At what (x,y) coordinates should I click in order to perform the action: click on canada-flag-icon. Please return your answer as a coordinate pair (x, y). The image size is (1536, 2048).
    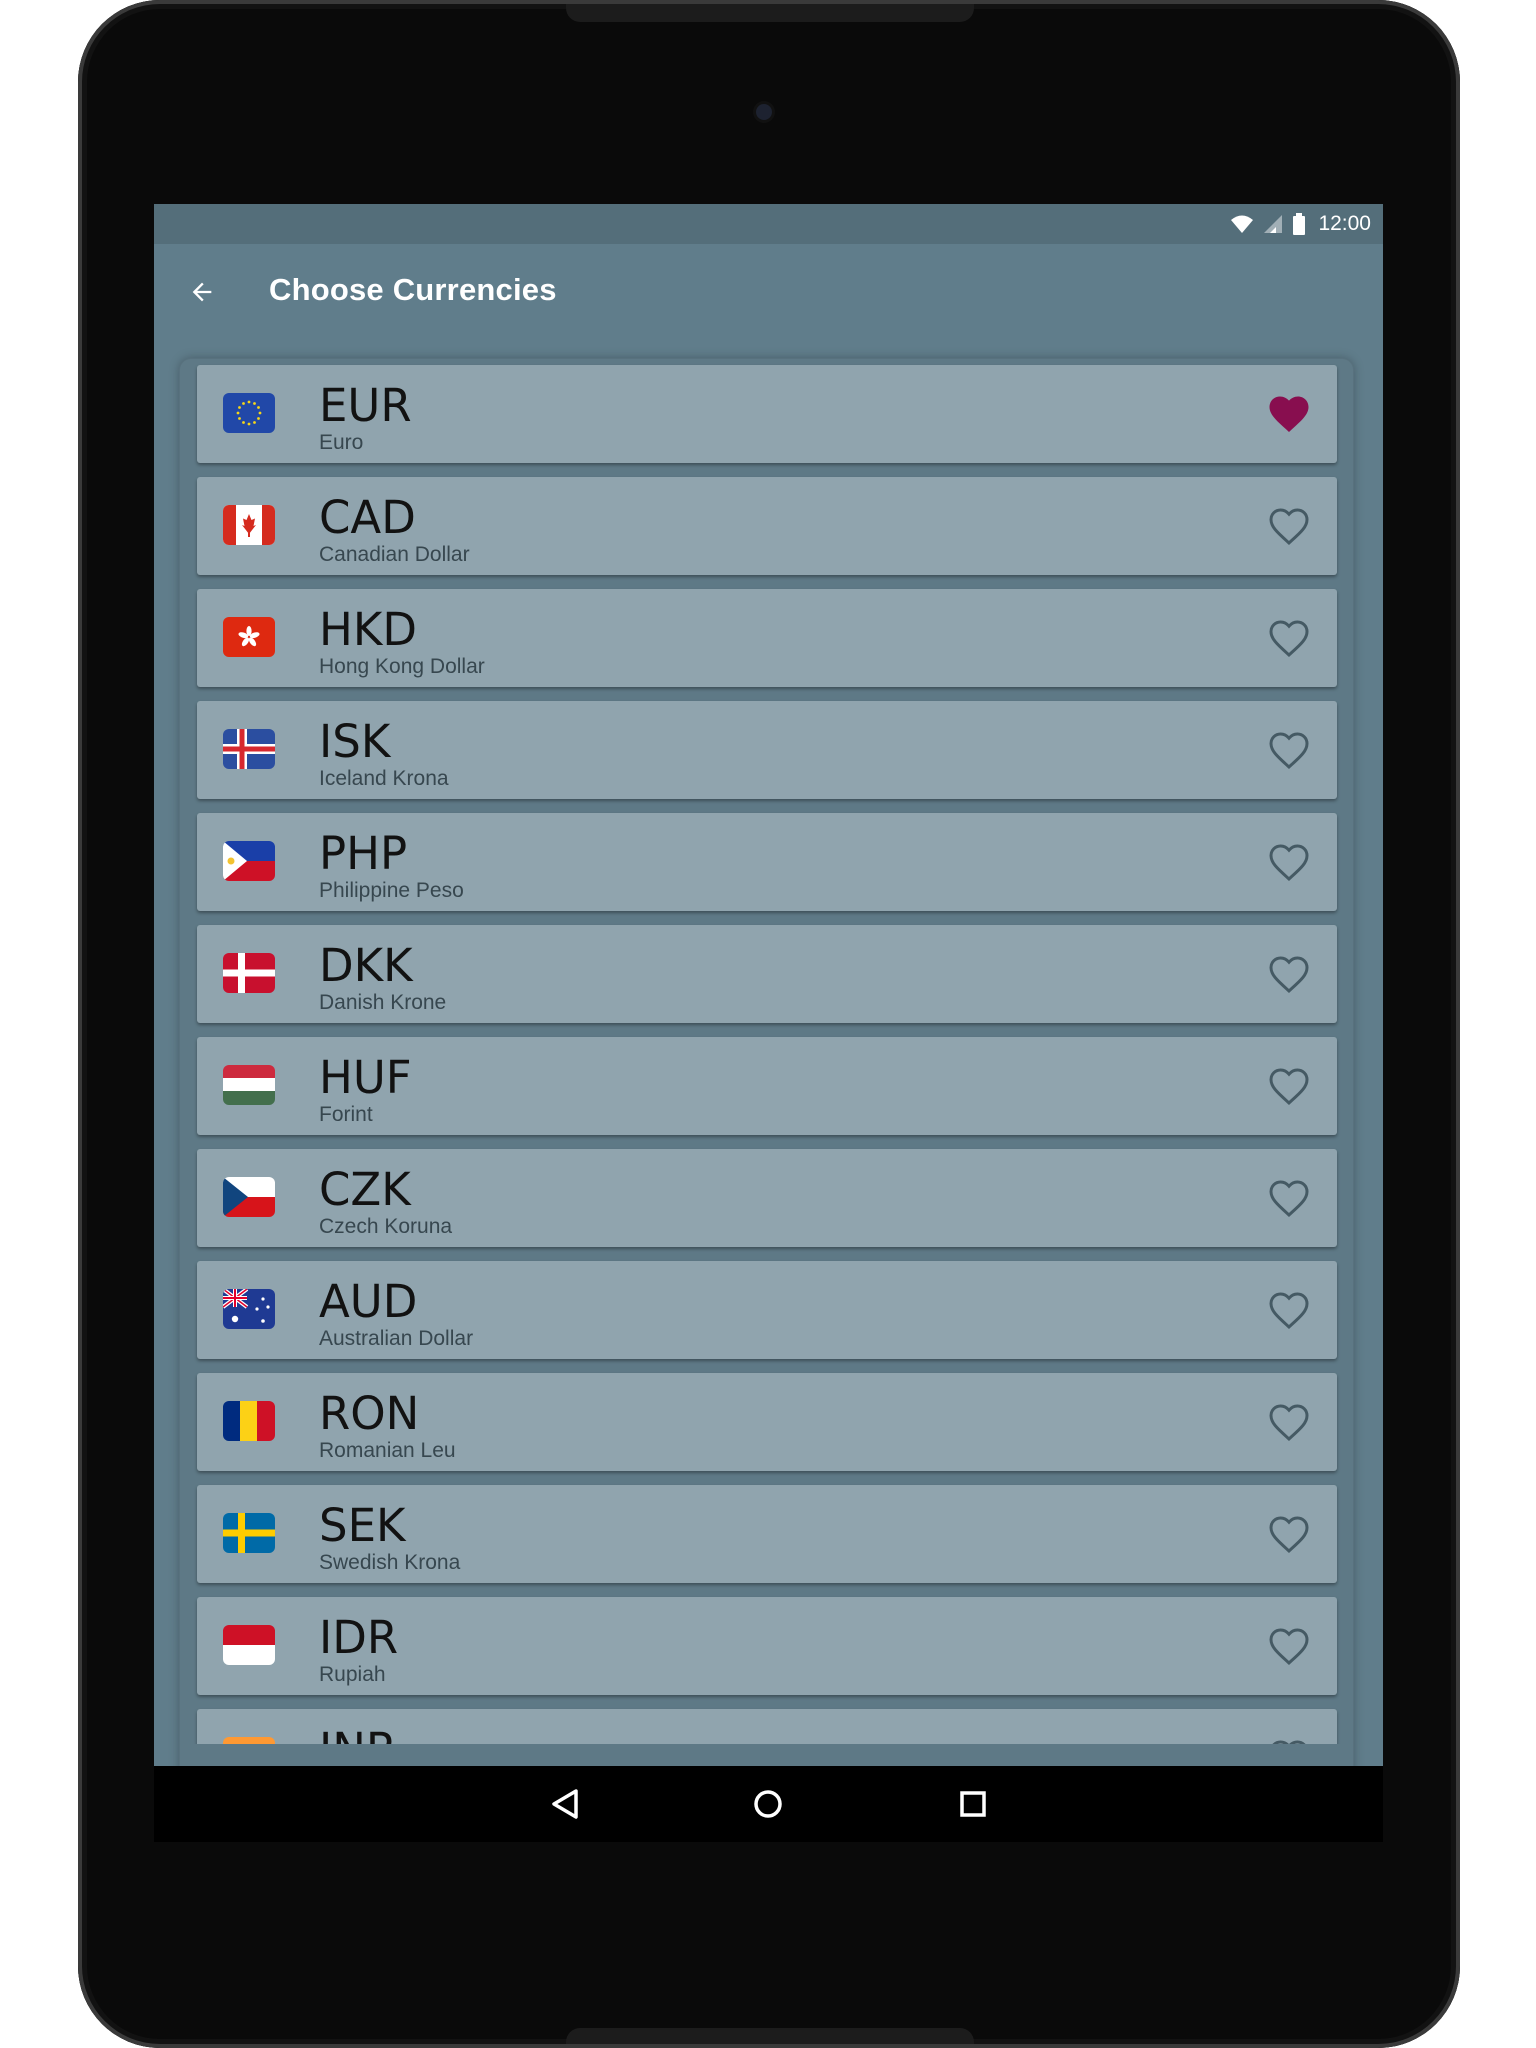
    Looking at the image, I should click on (249, 525).